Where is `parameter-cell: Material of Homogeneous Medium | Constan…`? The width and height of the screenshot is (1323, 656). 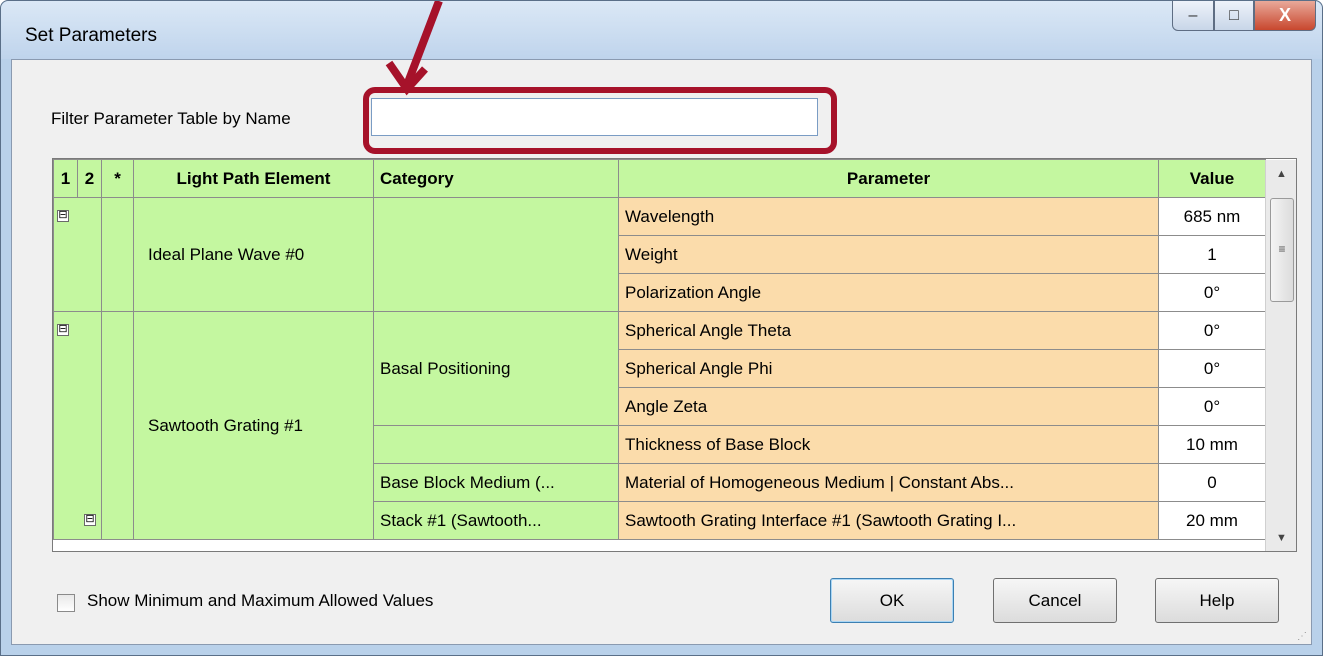
parameter-cell: Material of Homogeneous Medium | Constan… is located at coordinates (888, 482).